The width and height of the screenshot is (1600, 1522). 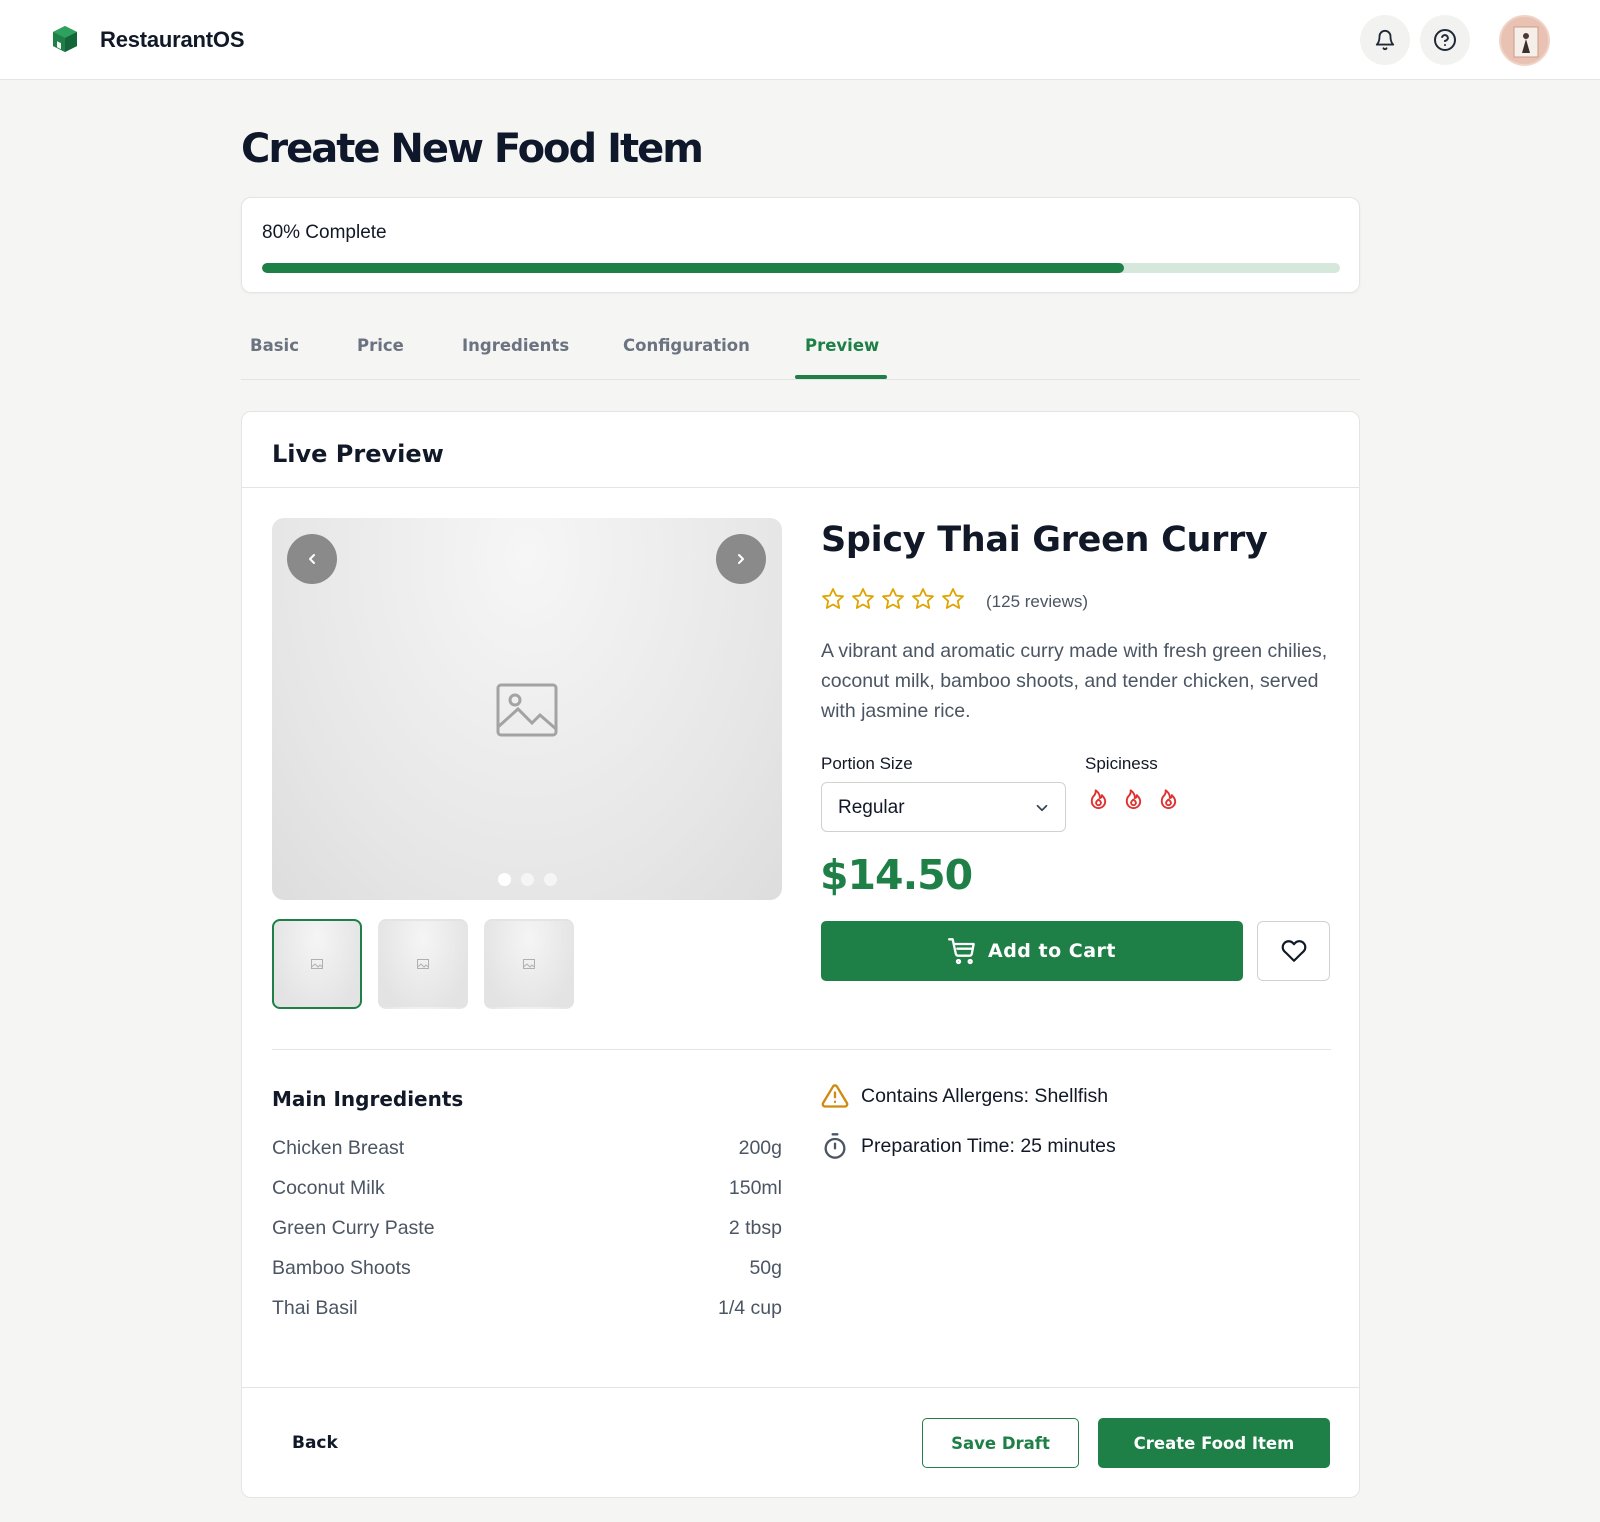 I want to click on section-divider, so click(x=801, y=1049).